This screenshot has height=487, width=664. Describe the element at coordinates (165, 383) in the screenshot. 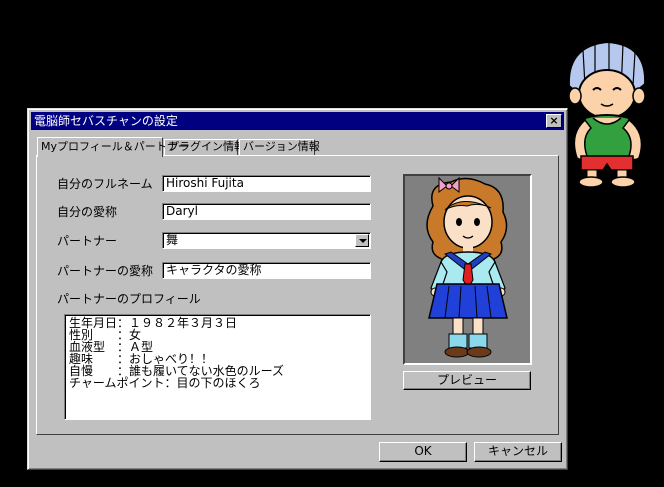

I see `profile-line: チャームポイント：目の下のほくろ` at that location.